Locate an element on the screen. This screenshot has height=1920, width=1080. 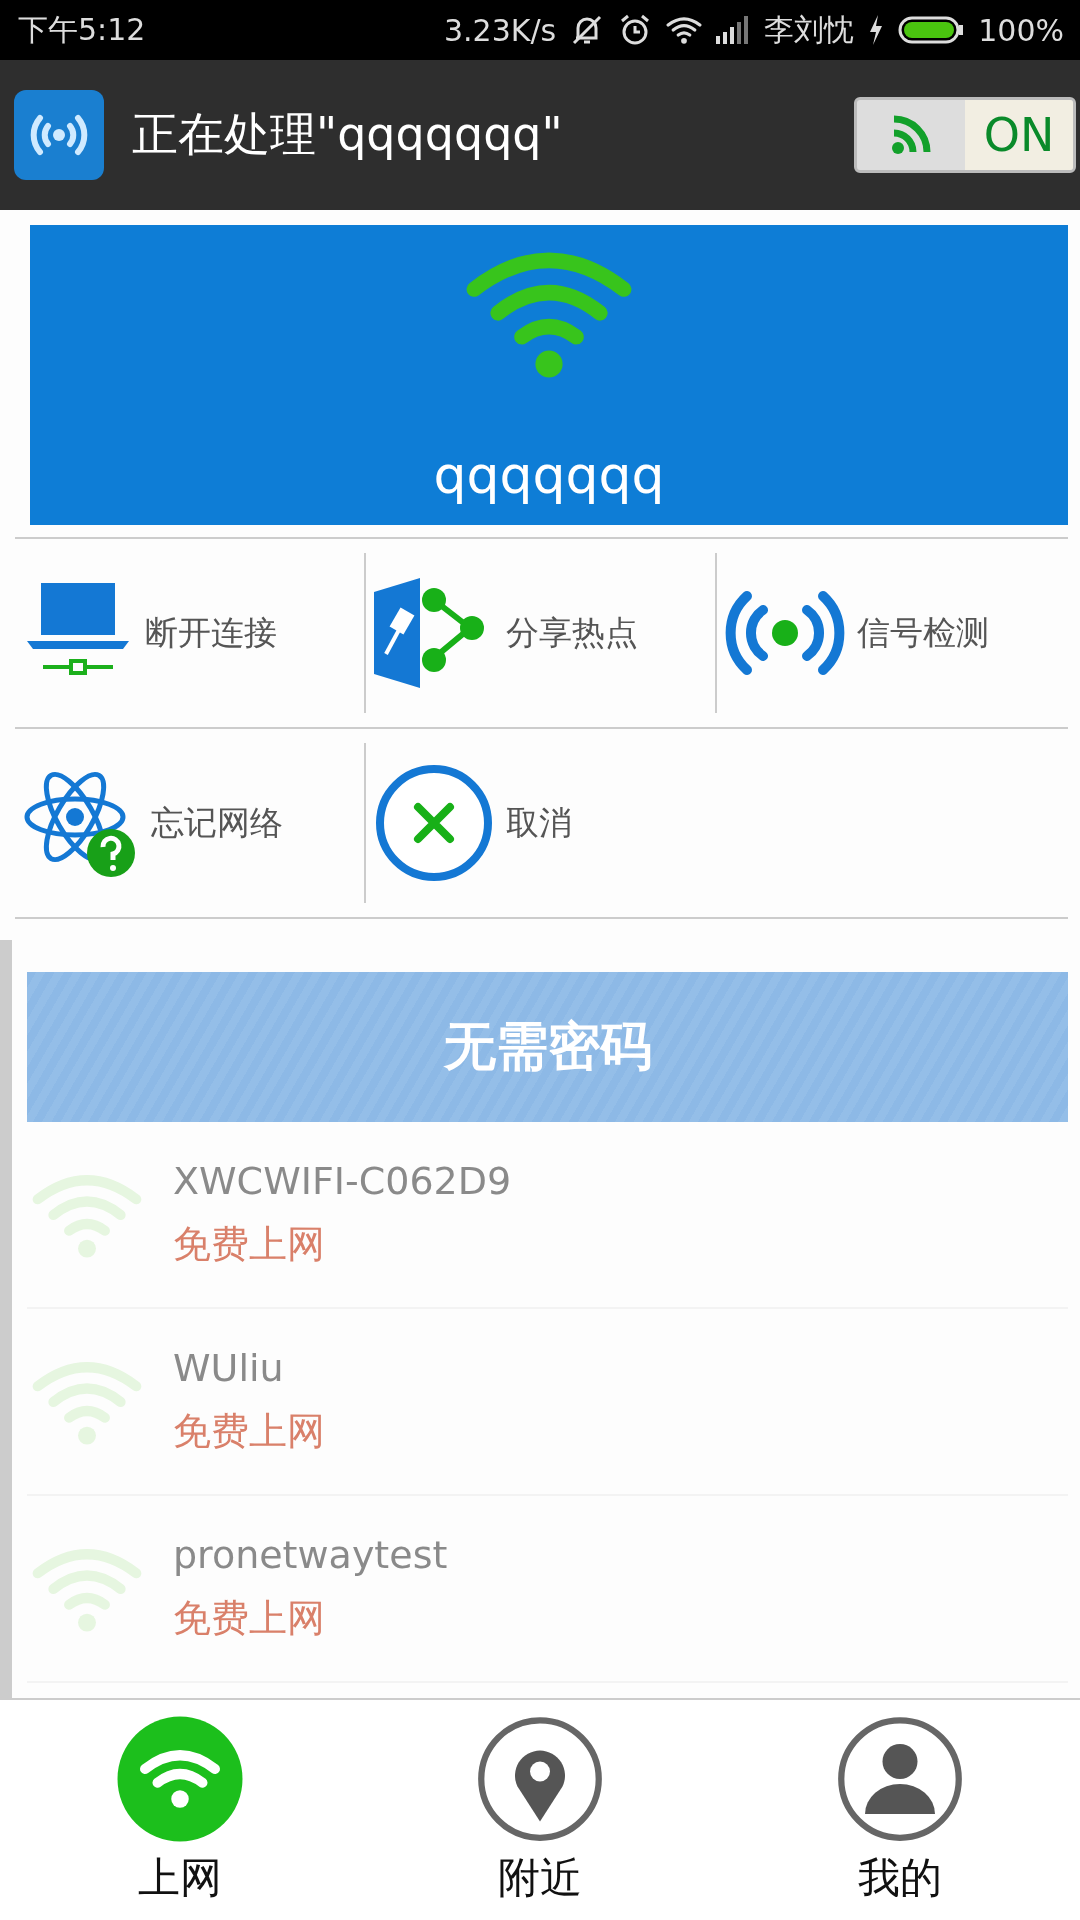
battery-percent: 100% is located at coordinates (1021, 30).